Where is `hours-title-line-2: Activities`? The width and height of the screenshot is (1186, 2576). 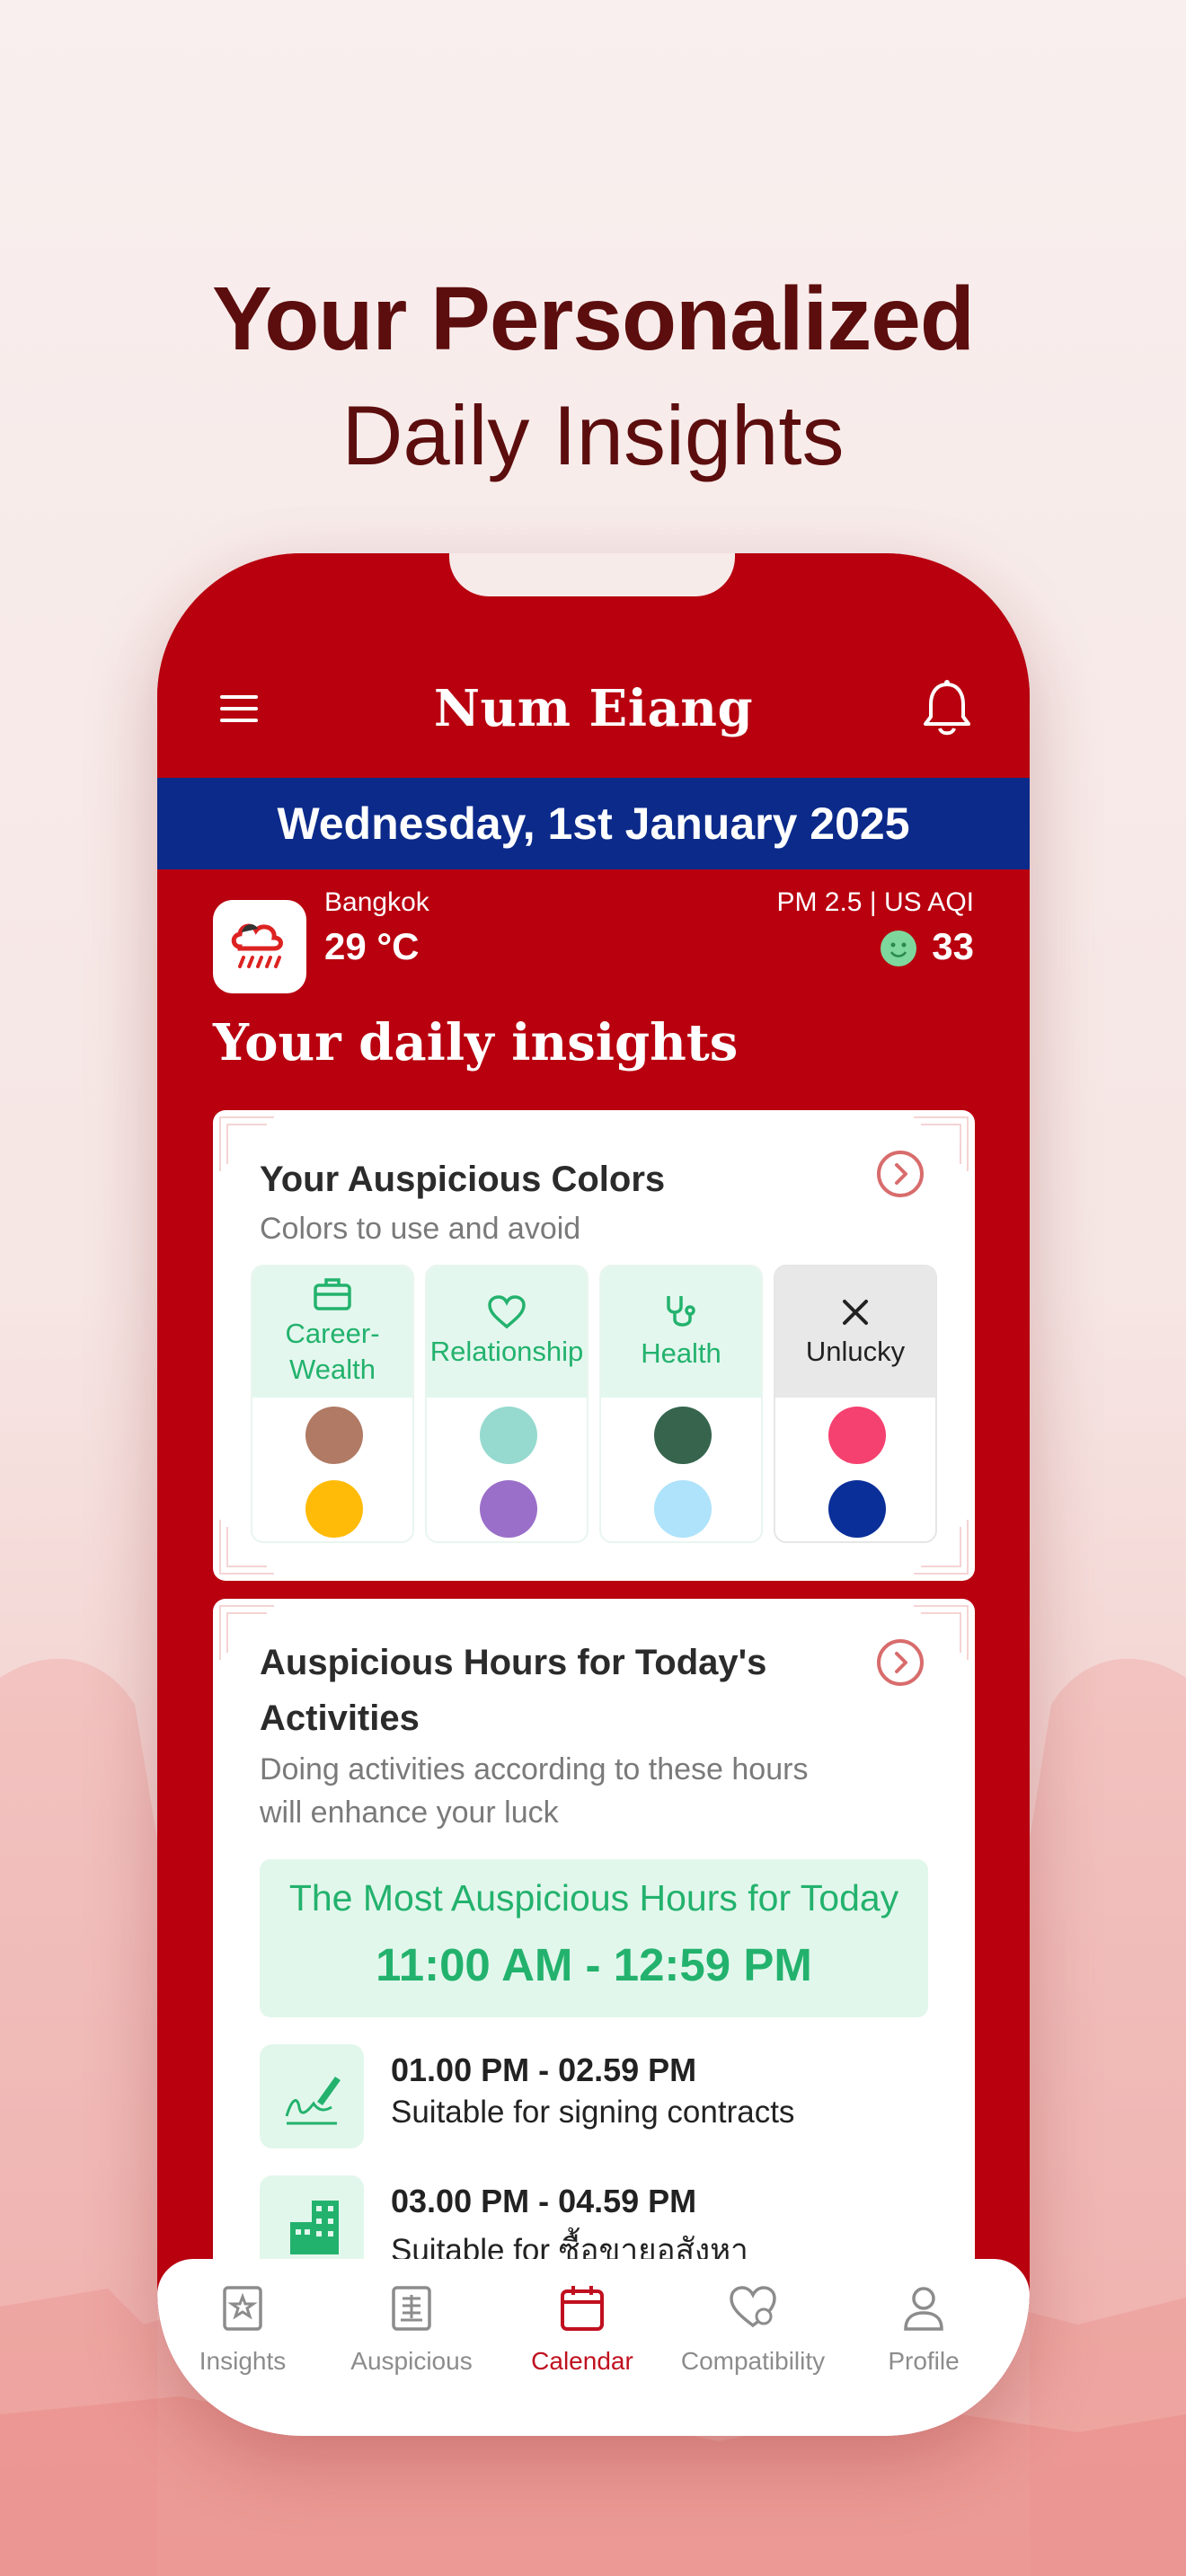
hours-title-line-2: Activities is located at coordinates (340, 1718).